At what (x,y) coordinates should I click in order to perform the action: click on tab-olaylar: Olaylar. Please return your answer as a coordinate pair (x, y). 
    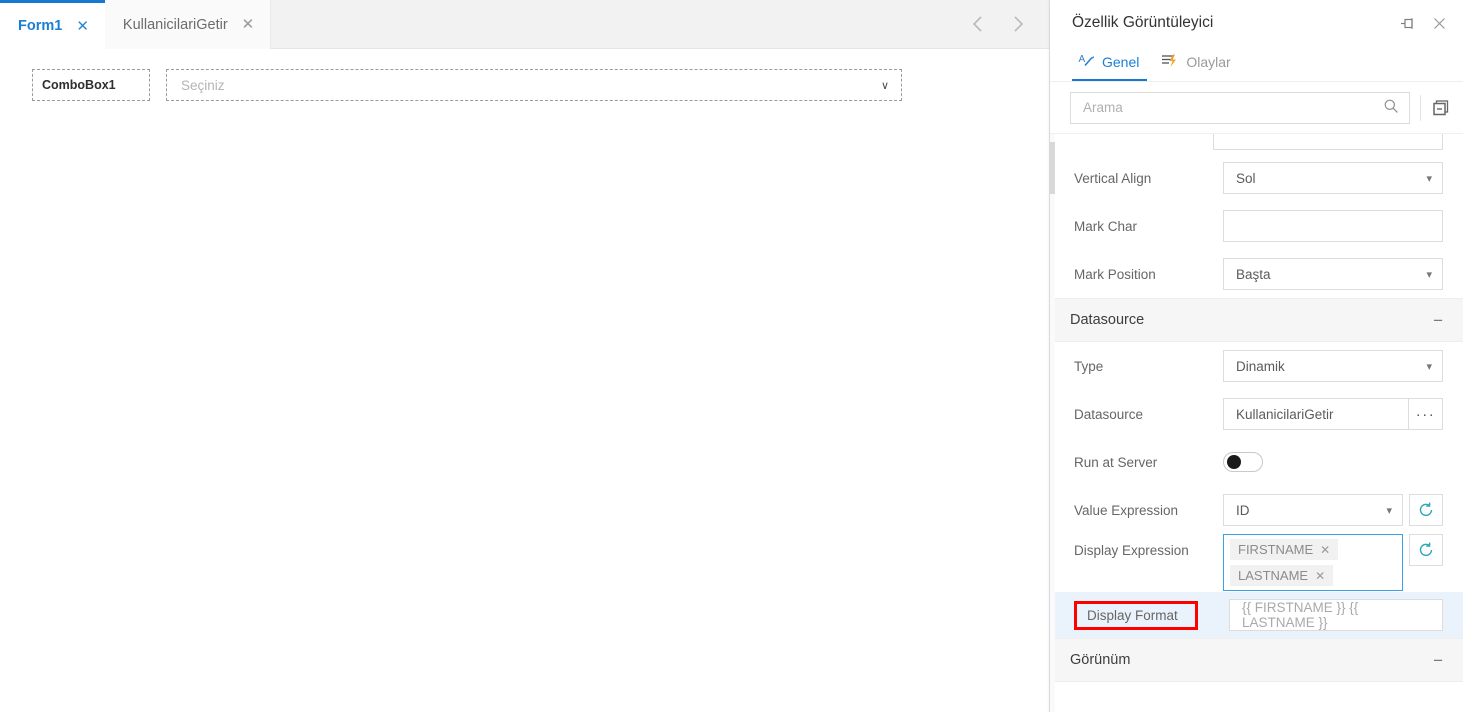
    Looking at the image, I should click on (1196, 66).